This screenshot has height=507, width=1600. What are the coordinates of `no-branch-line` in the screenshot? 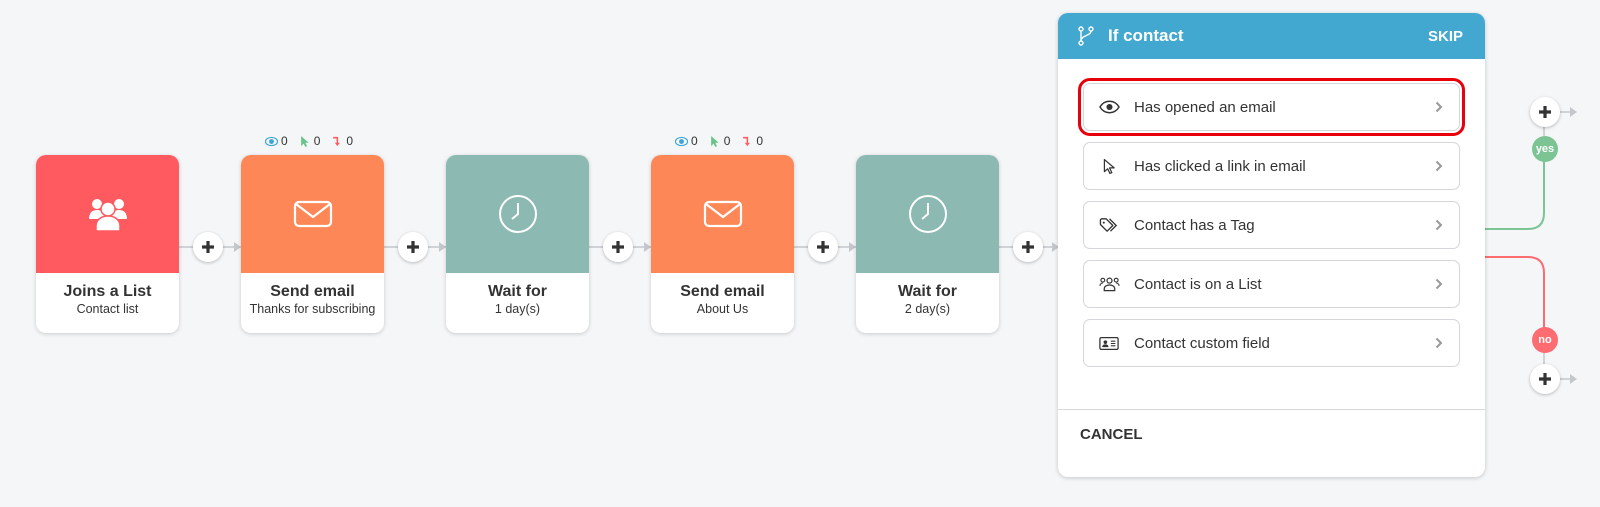 It's located at (1515, 298).